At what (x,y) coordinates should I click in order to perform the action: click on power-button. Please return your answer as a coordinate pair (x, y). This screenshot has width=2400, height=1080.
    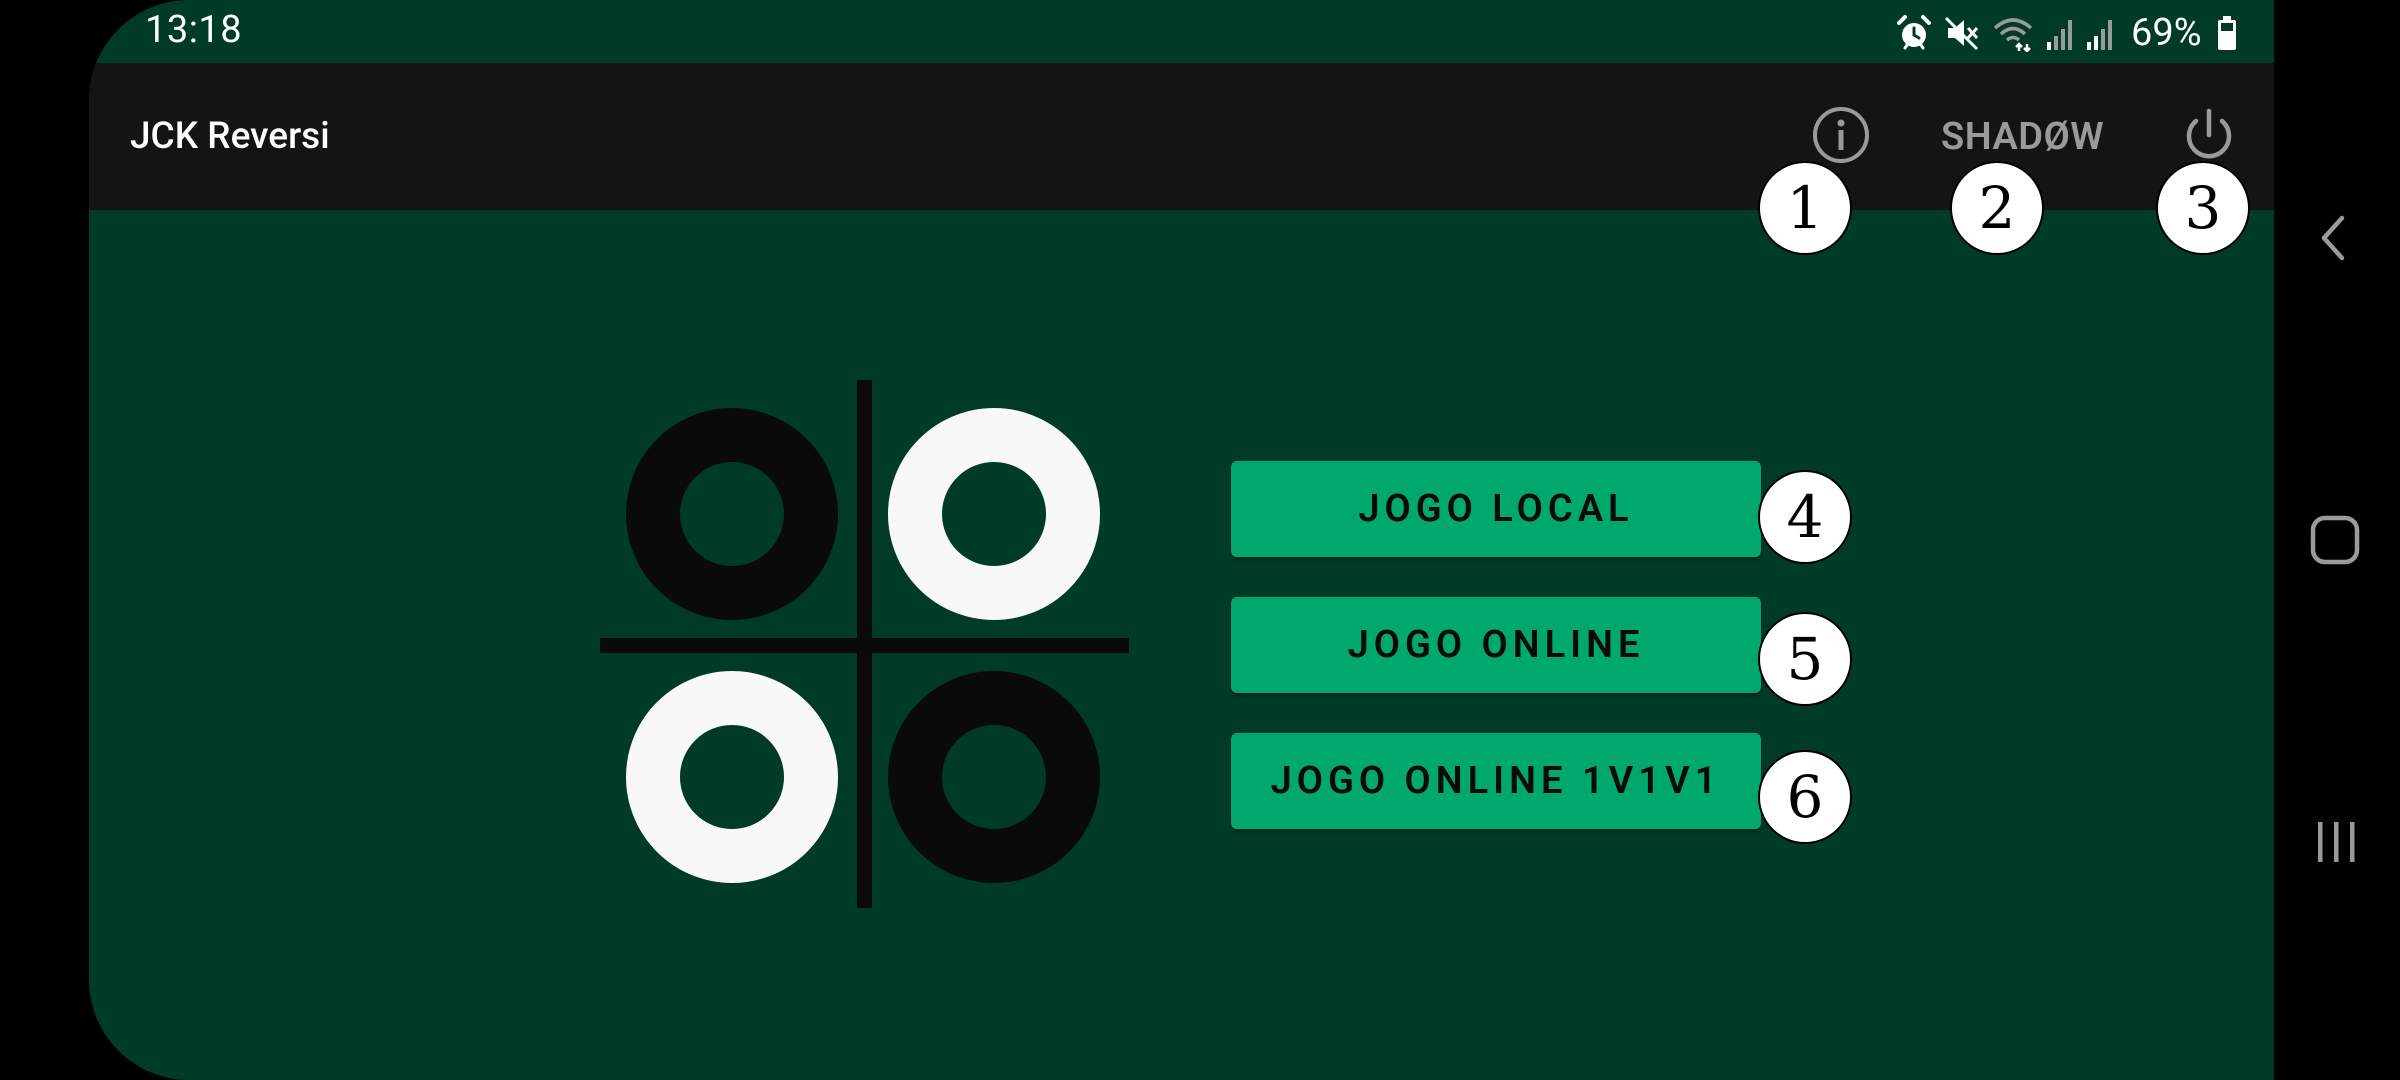
    Looking at the image, I should click on (2209, 135).